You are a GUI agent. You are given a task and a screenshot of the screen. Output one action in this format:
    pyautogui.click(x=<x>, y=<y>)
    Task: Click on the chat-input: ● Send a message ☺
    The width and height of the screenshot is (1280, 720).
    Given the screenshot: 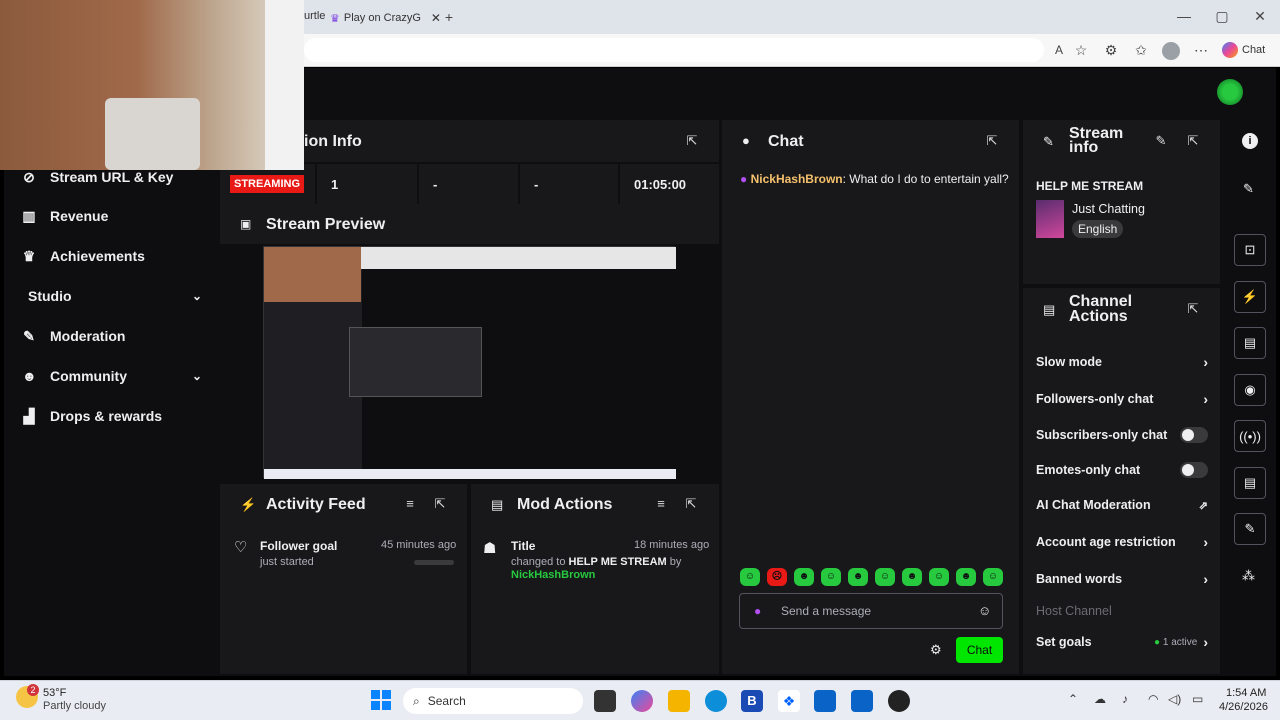 What is the action you would take?
    pyautogui.click(x=871, y=611)
    